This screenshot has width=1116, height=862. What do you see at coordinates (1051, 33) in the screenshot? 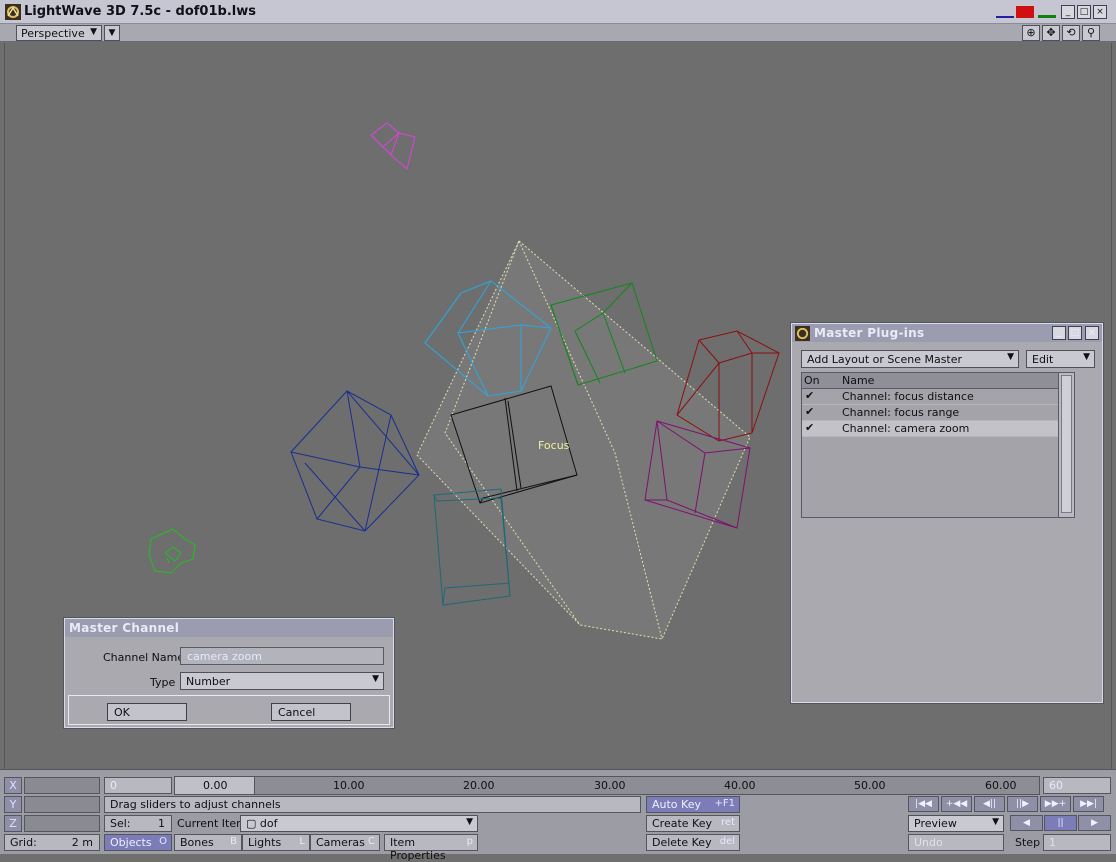
I see `pan-view-icon: ✥` at bounding box center [1051, 33].